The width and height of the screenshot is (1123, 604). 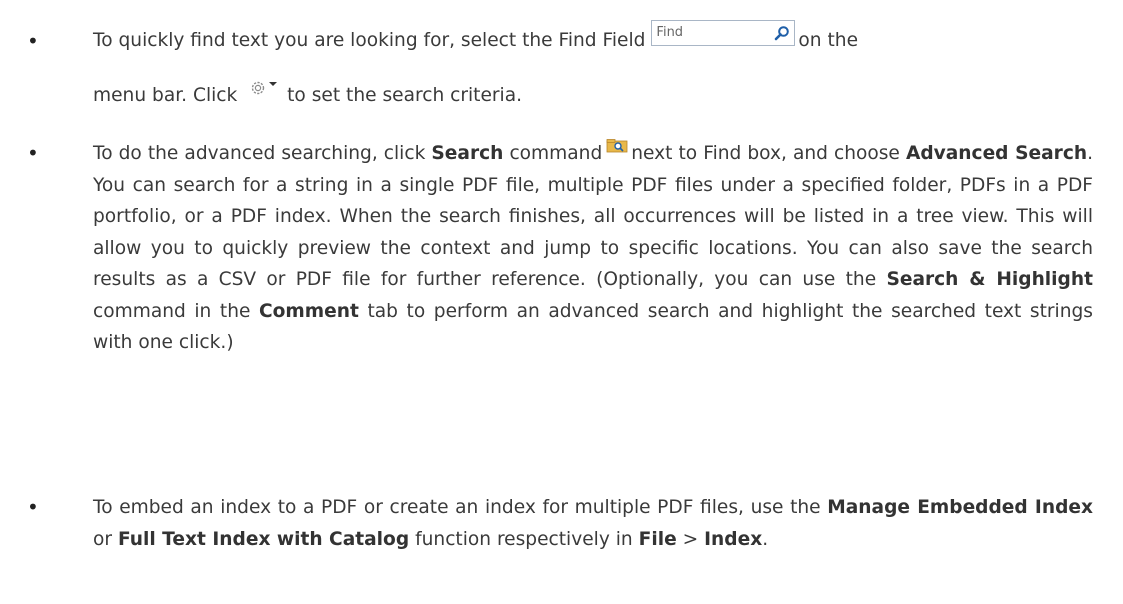 I want to click on file-menu-label: File, so click(x=657, y=539).